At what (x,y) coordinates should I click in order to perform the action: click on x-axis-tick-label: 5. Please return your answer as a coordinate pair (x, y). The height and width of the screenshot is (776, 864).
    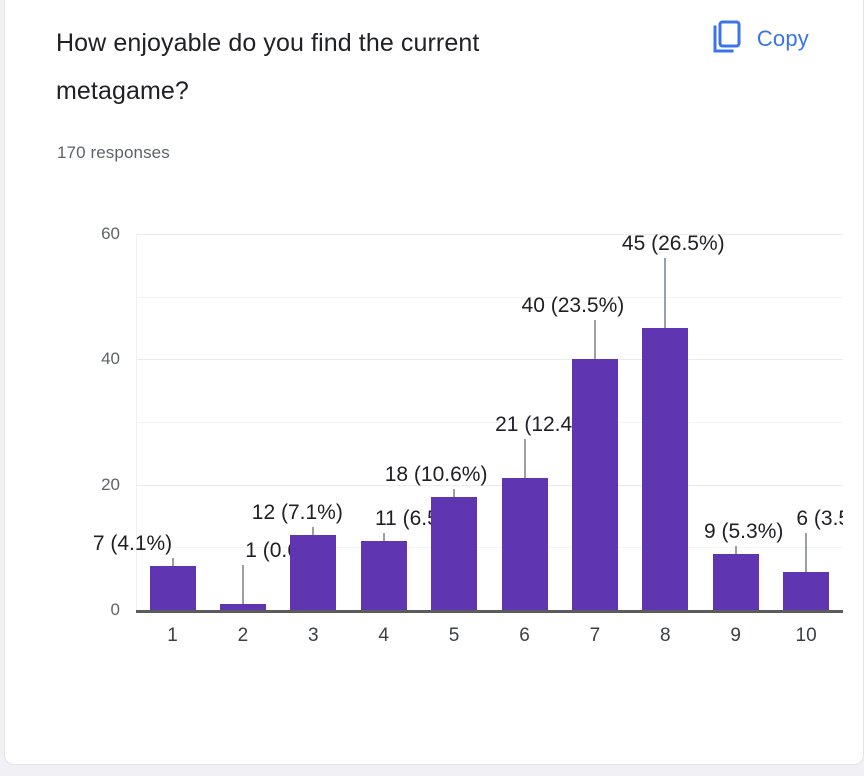
    Looking at the image, I should click on (454, 635).